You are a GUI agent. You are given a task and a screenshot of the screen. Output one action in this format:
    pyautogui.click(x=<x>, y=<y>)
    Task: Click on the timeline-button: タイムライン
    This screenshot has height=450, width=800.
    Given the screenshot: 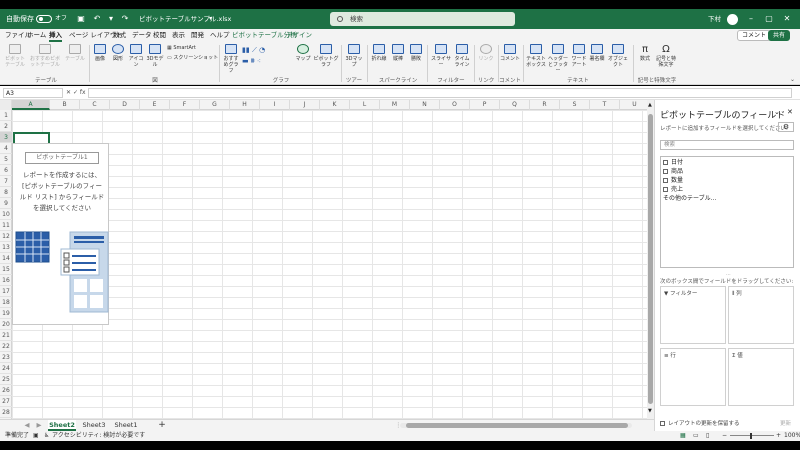 What is the action you would take?
    pyautogui.click(x=462, y=56)
    